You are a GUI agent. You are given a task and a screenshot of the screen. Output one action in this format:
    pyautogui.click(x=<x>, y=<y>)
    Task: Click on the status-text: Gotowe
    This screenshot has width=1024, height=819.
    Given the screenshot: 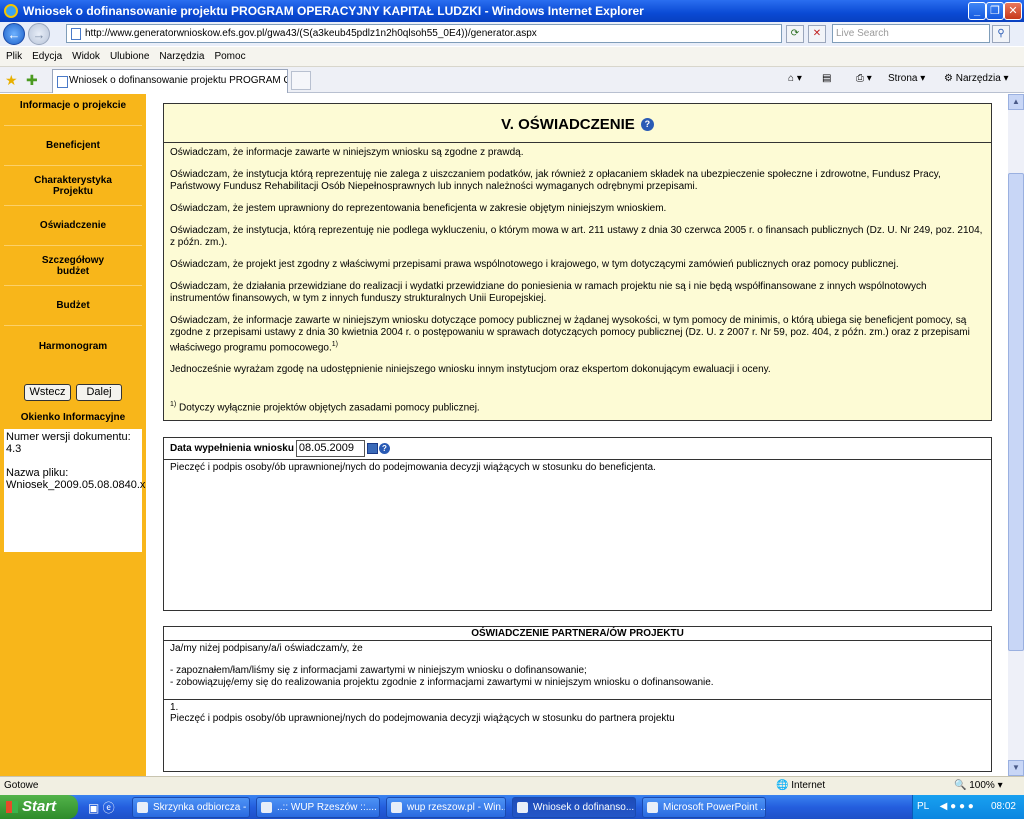 What is the action you would take?
    pyautogui.click(x=21, y=785)
    